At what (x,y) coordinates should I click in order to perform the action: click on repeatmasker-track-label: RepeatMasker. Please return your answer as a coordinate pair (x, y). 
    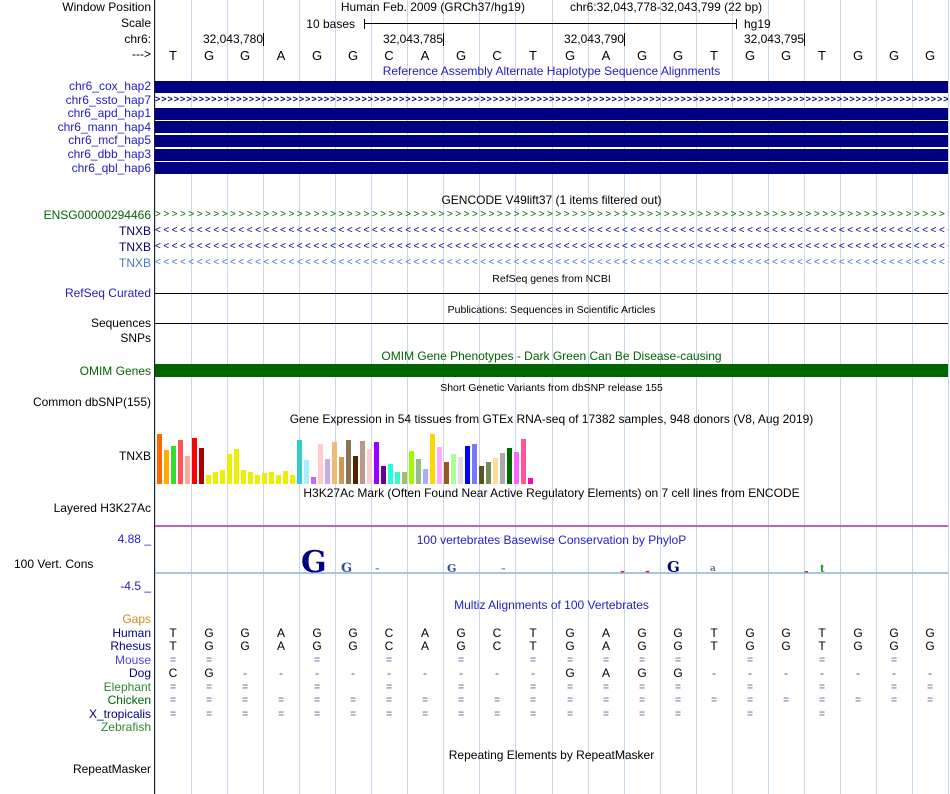
    Looking at the image, I should click on (75, 769).